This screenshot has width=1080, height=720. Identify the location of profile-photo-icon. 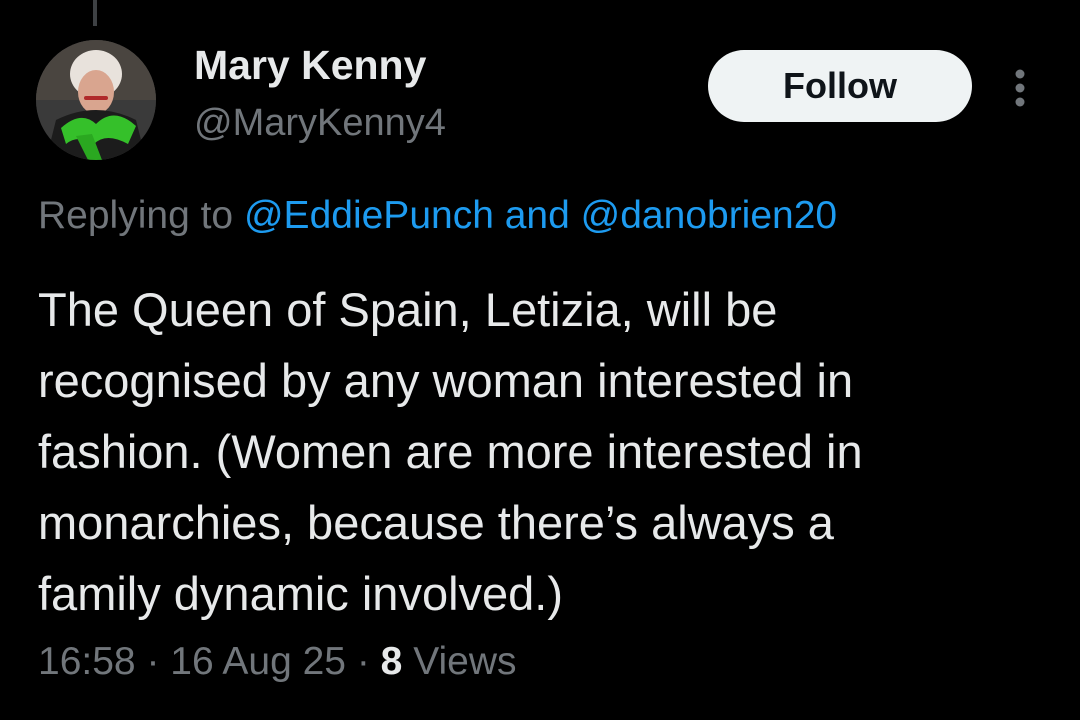
(96, 100).